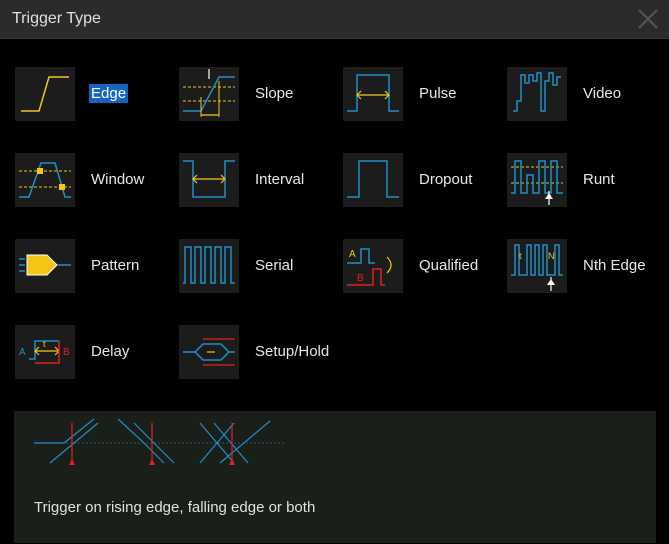 The height and width of the screenshot is (544, 669). Describe the element at coordinates (45, 180) in the screenshot. I see `window-trigger-icon` at that location.